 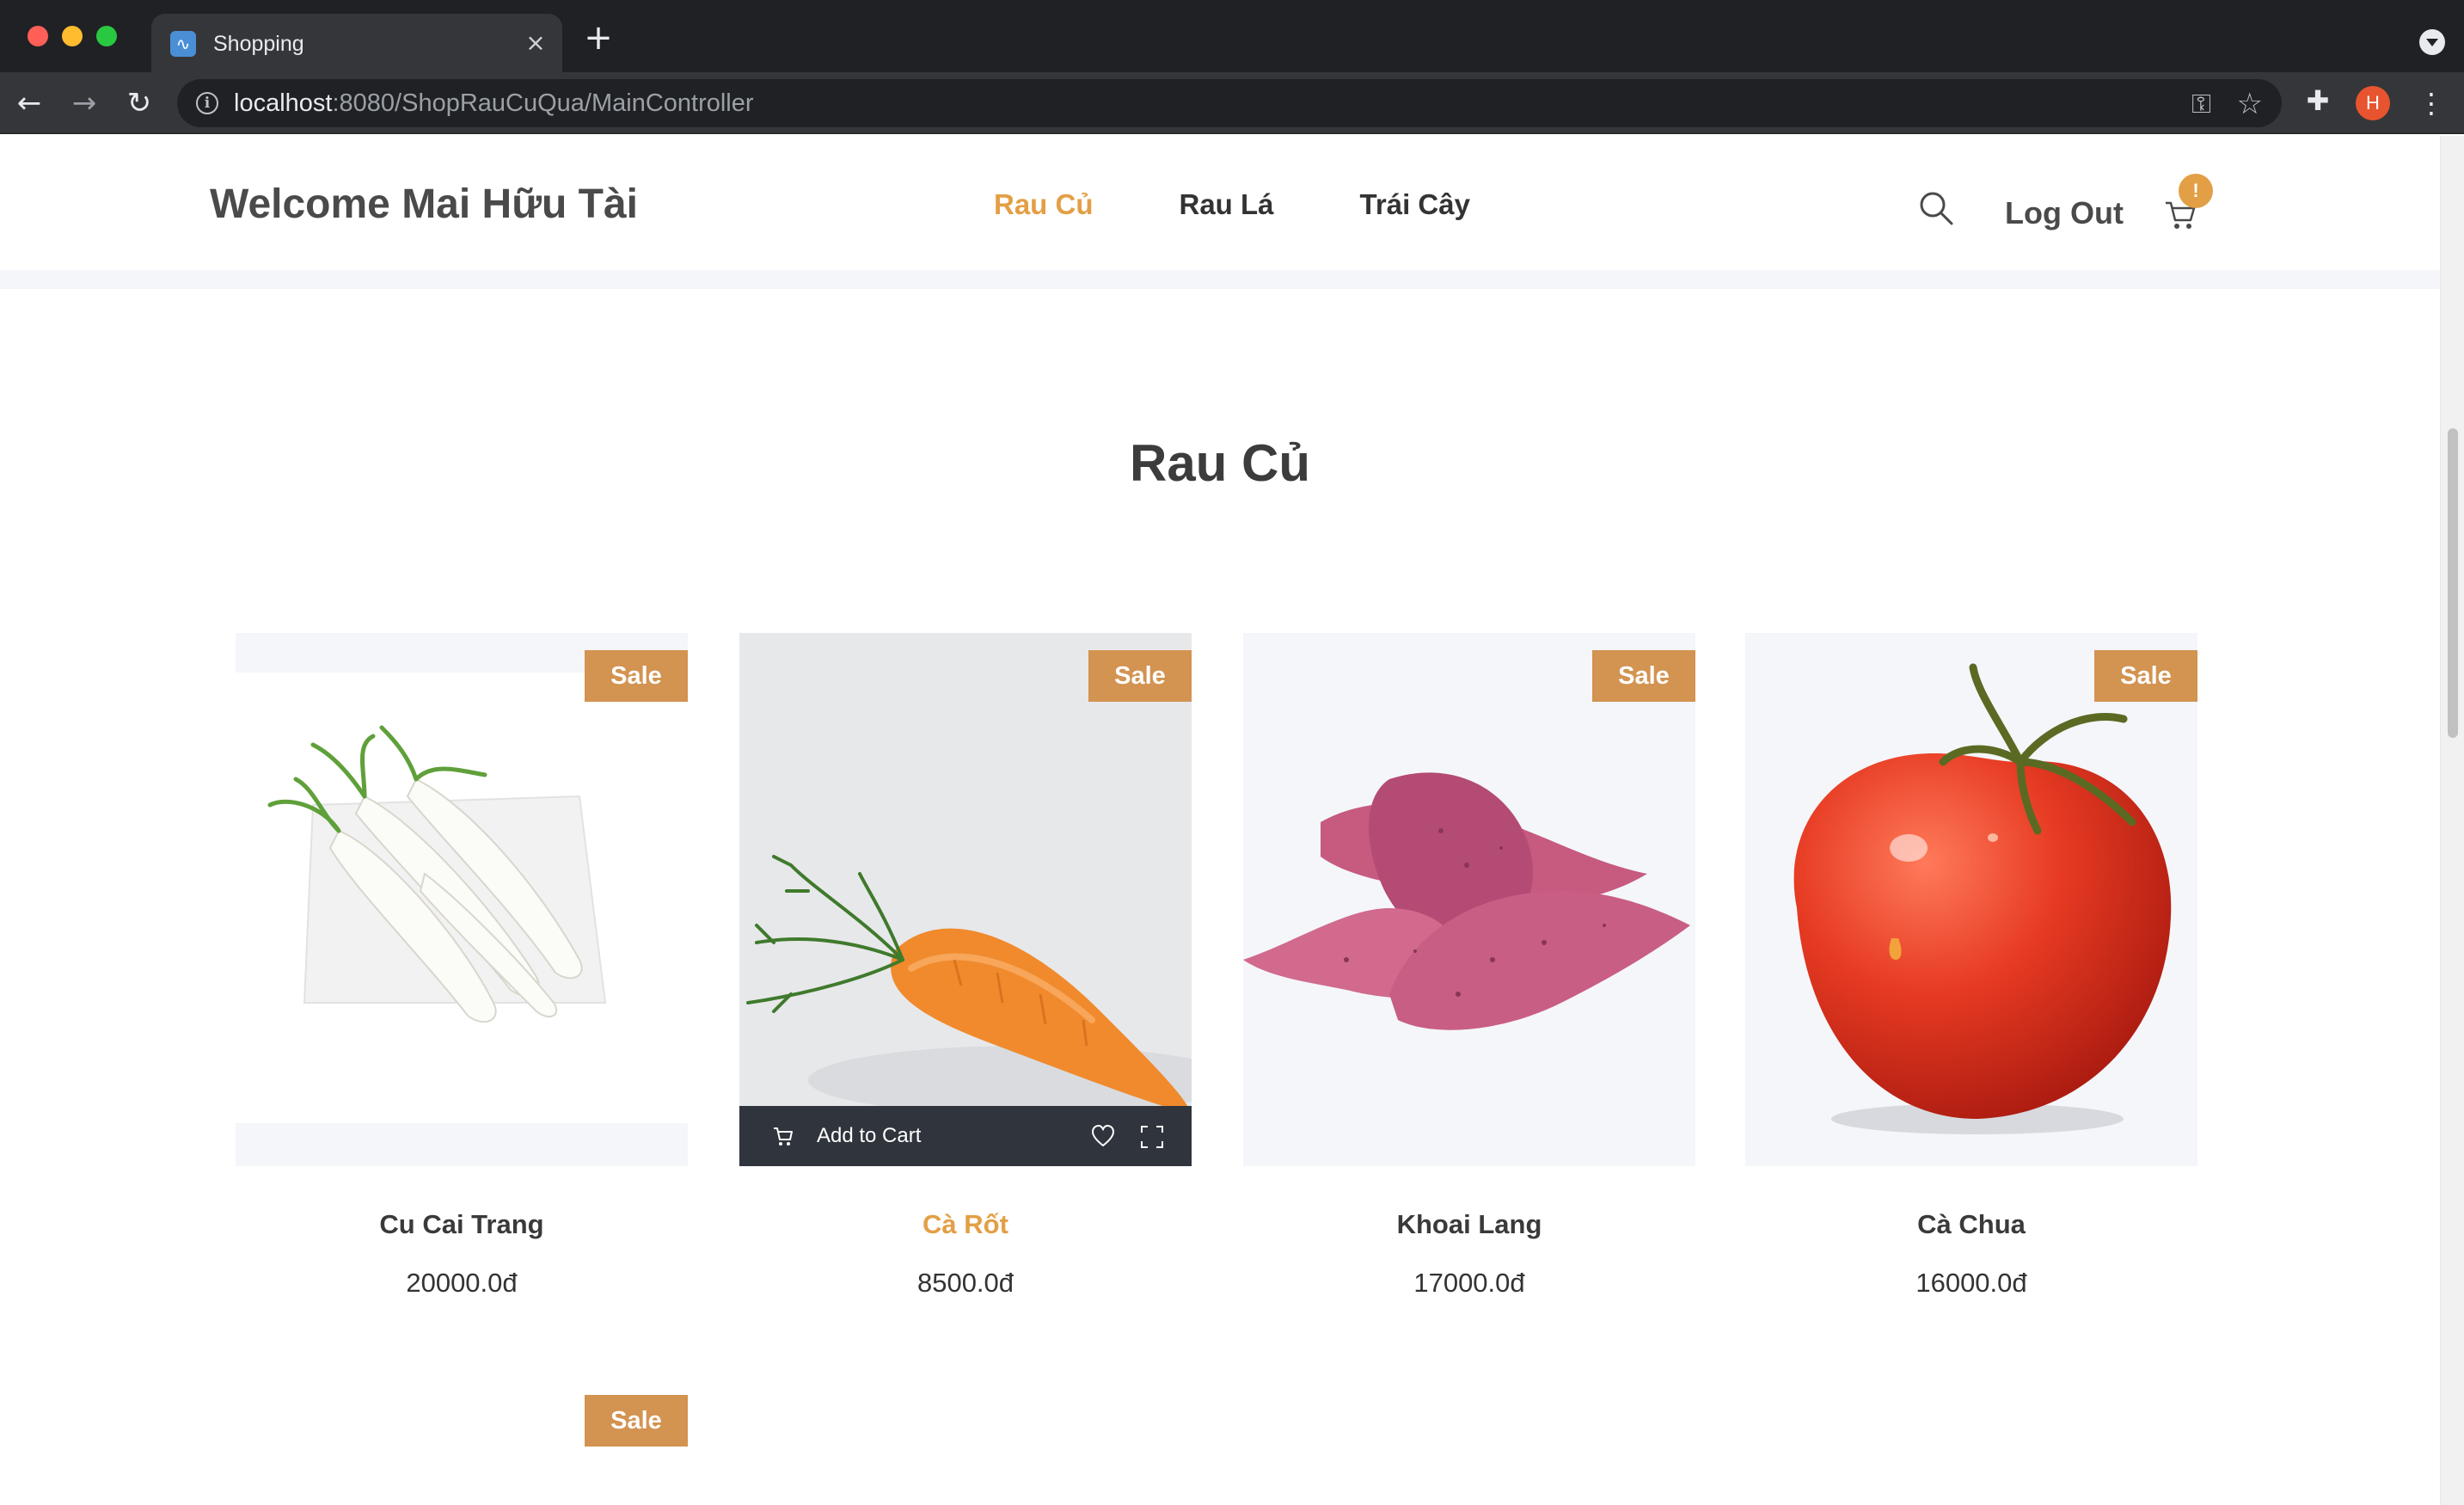 I want to click on product-name: Cà Chua, so click(x=1971, y=1224).